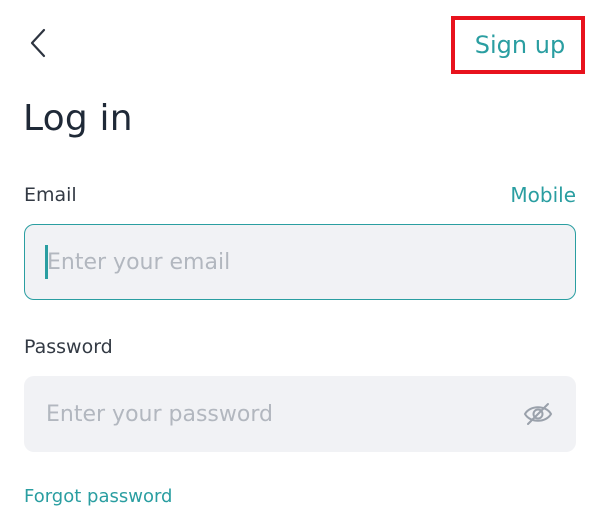 Image resolution: width=600 pixels, height=512 pixels. What do you see at coordinates (68, 347) in the screenshot?
I see `password-label: Password` at bounding box center [68, 347].